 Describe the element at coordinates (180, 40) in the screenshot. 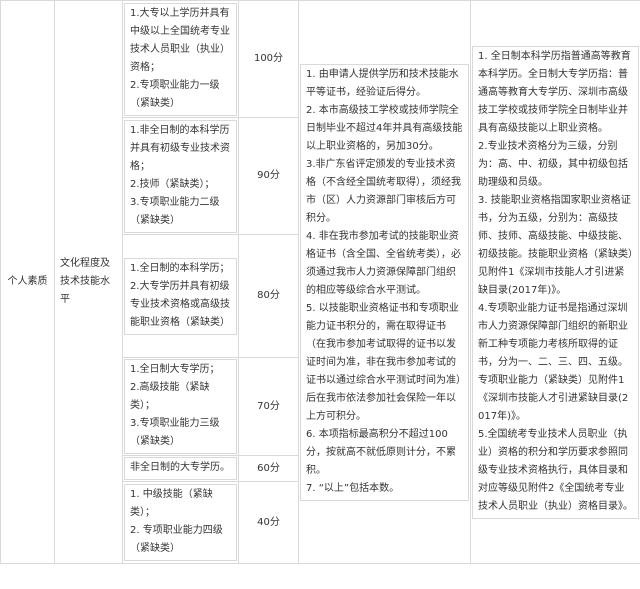

I see `condition-text: 1.大专以上学历并具有中级以上全国统考专业技术人员职业（执业）资格；` at that location.